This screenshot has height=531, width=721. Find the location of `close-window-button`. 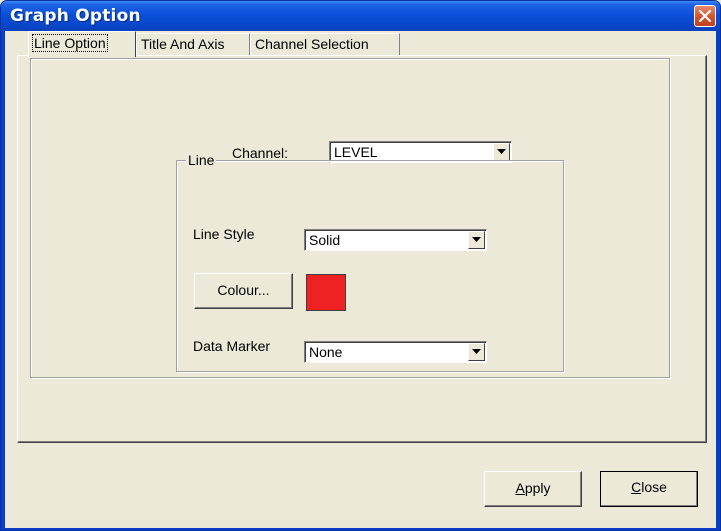

close-window-button is located at coordinates (705, 16).